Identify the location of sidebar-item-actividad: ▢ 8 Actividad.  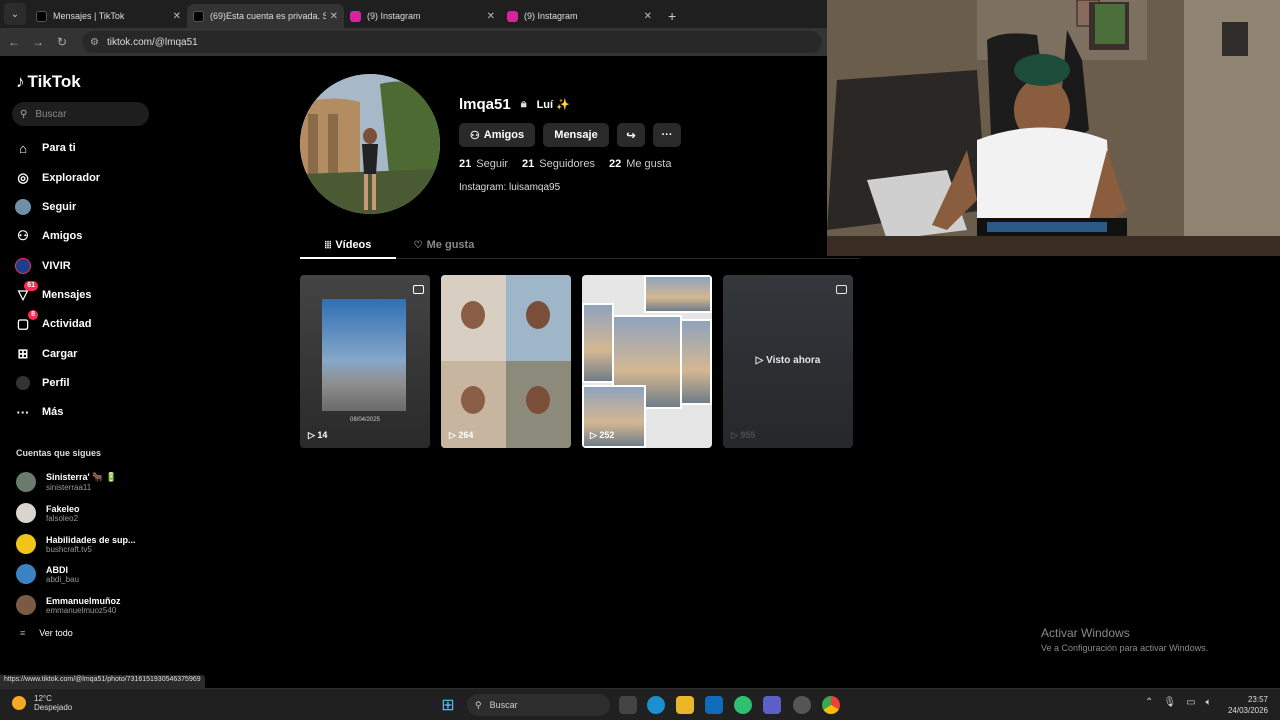
(53, 322).